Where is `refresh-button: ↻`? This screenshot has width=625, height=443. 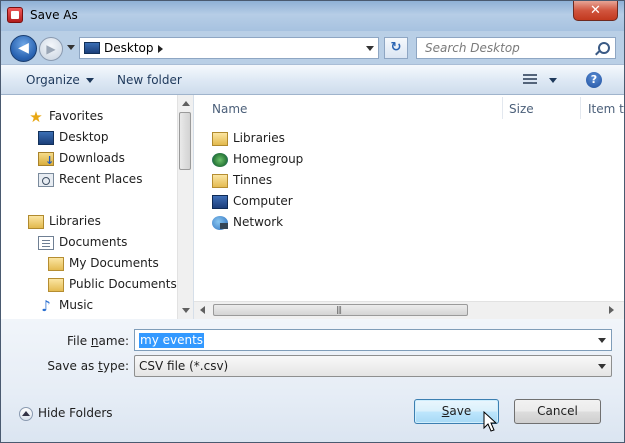 refresh-button: ↻ is located at coordinates (396, 48).